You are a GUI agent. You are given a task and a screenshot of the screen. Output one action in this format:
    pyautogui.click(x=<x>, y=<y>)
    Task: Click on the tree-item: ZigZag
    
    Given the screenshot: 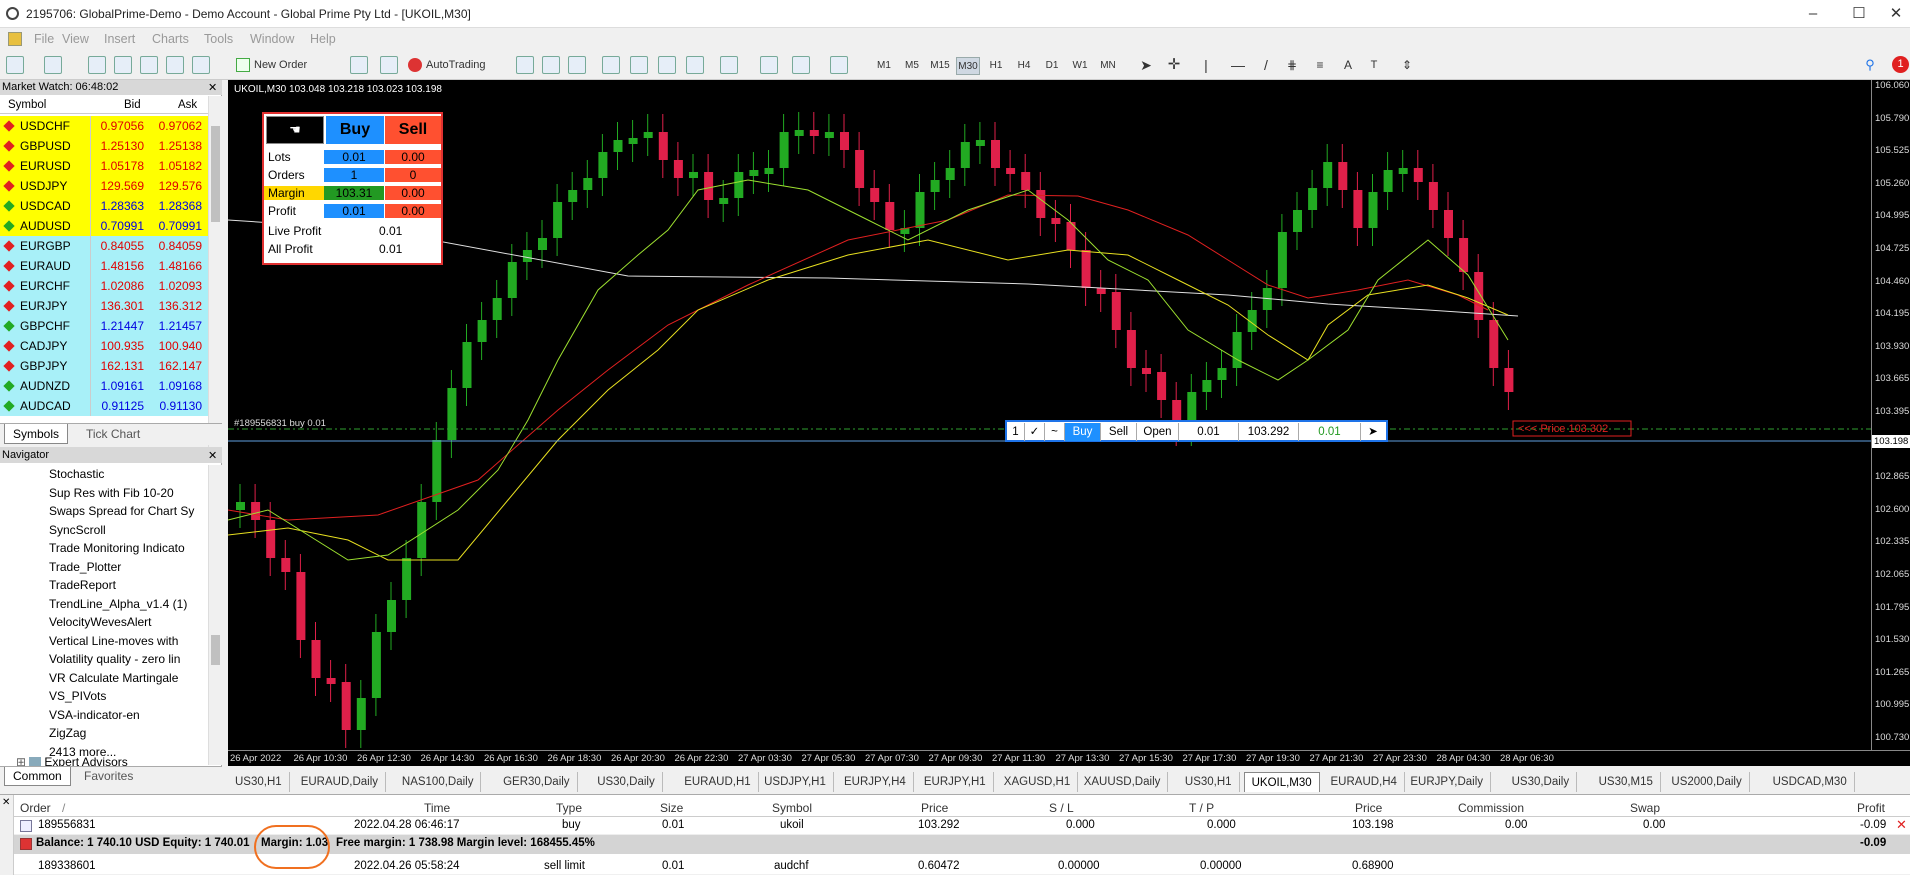 What is the action you would take?
    pyautogui.click(x=126, y=733)
    